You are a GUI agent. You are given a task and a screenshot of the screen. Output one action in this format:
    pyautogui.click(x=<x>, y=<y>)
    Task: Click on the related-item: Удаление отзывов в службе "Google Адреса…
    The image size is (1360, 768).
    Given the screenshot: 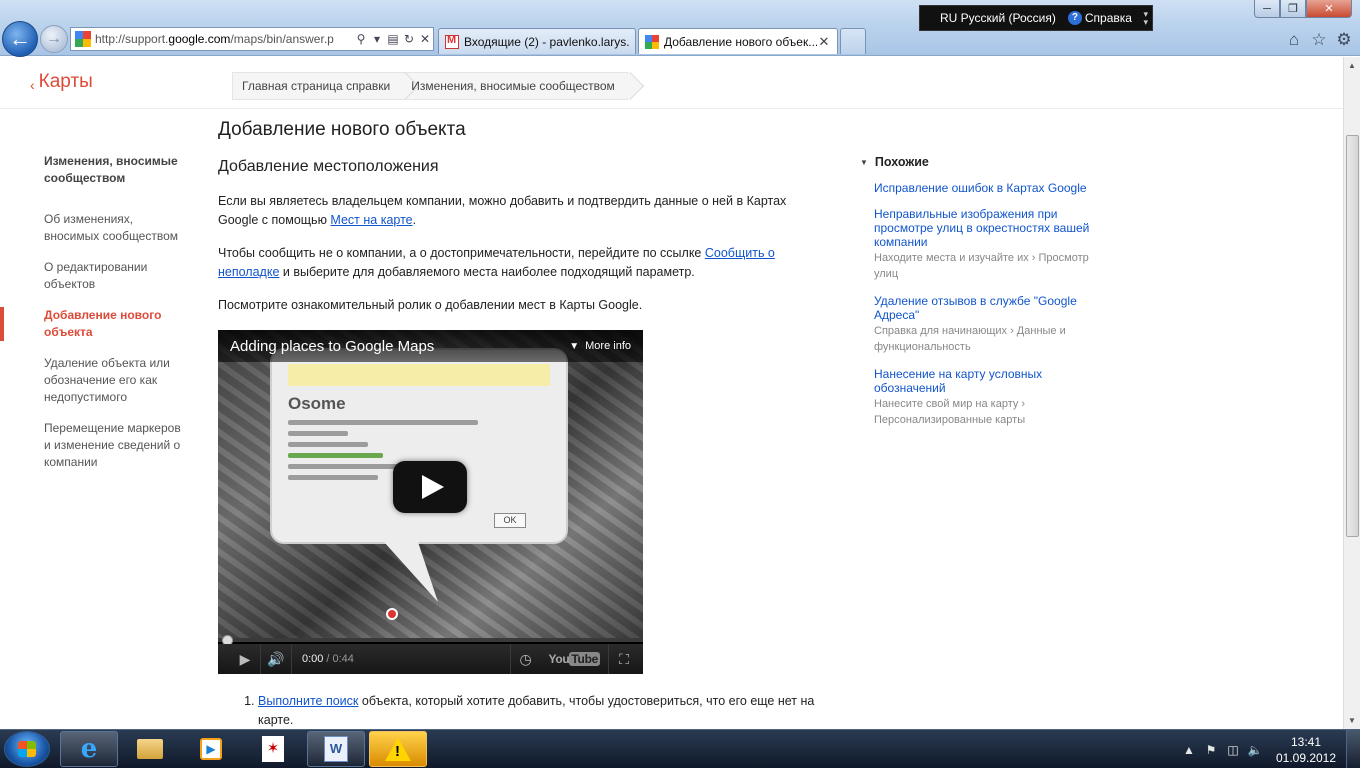 What is the action you would take?
    pyautogui.click(x=987, y=324)
    